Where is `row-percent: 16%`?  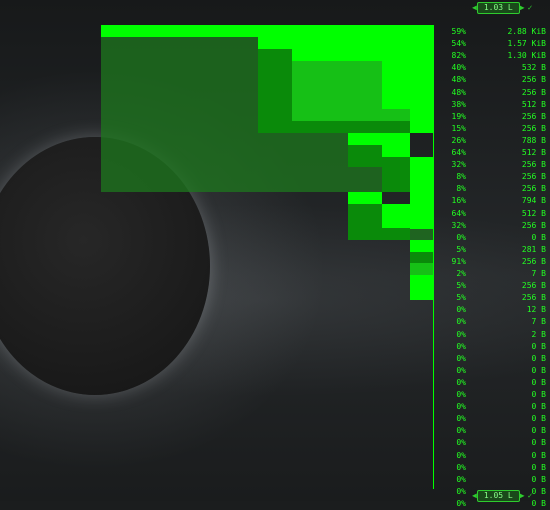
row-percent: 16% is located at coordinates (458, 200).